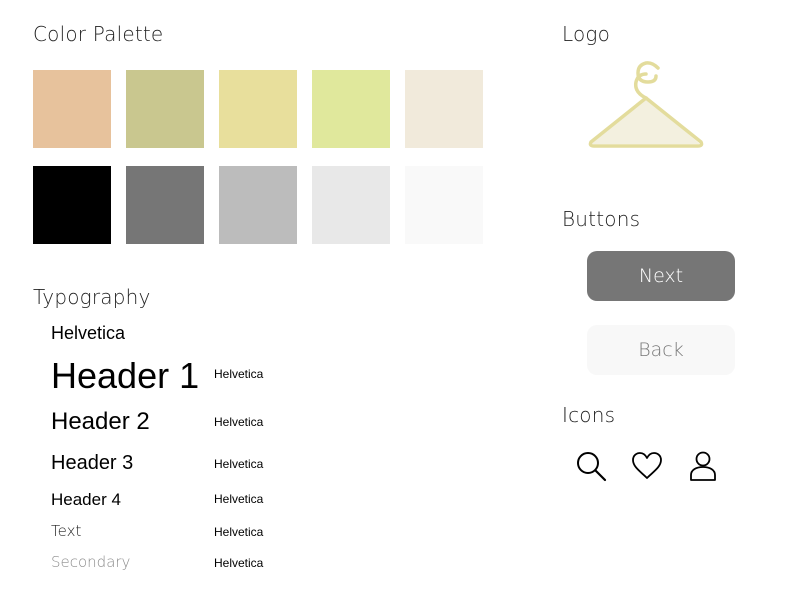 Image resolution: width=792 pixels, height=612 pixels. Describe the element at coordinates (88, 333) in the screenshot. I see `font-family-name: Helvetica` at that location.